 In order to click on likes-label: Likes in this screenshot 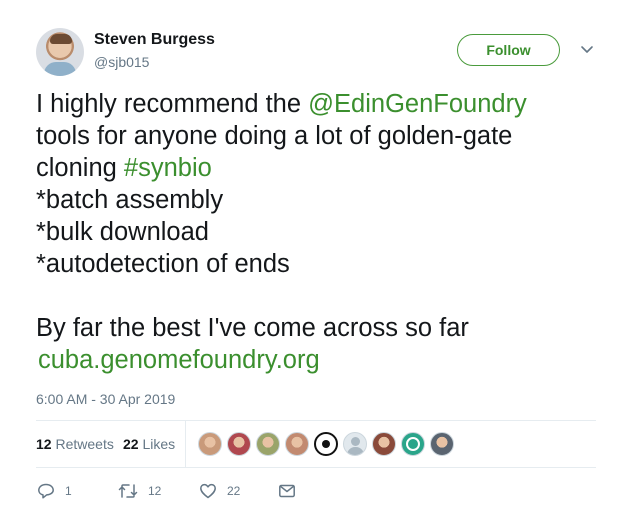, I will do `click(159, 444)`.